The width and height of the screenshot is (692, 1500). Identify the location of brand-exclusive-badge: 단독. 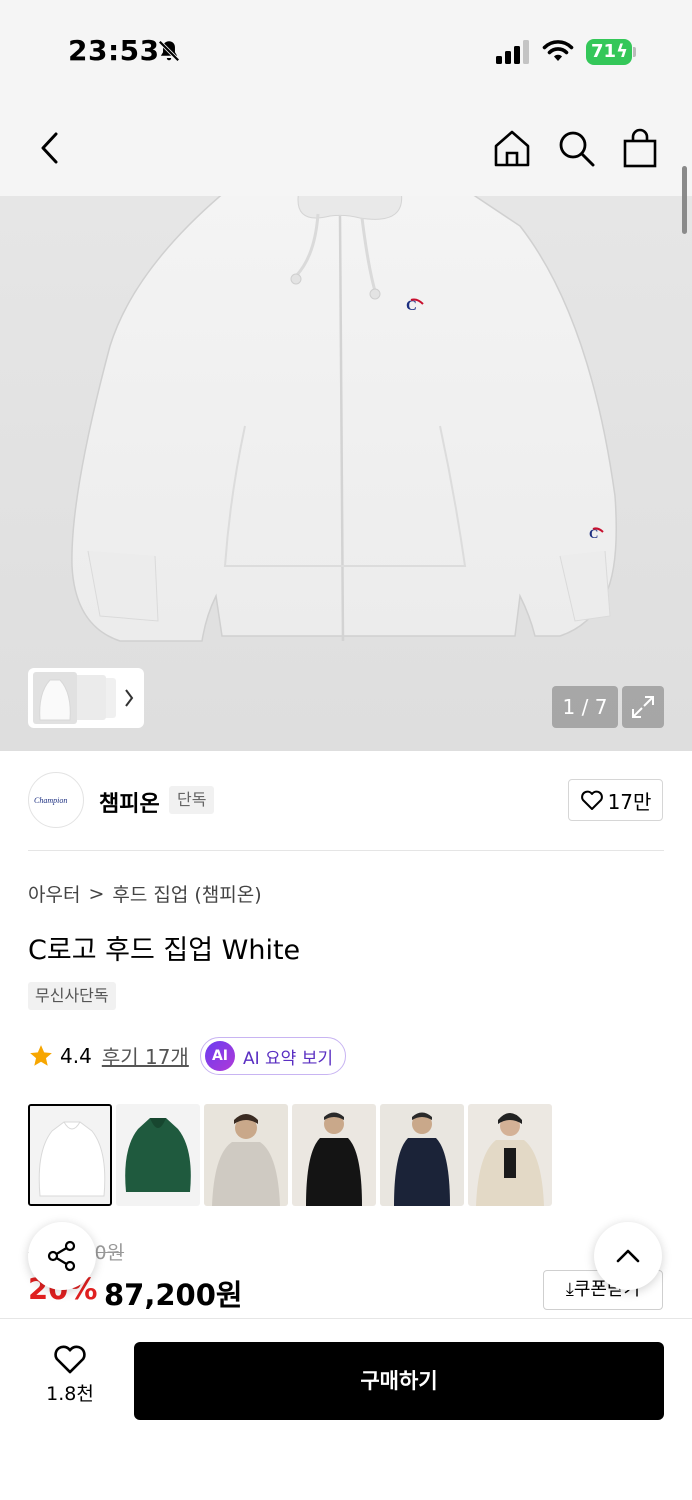
(192, 800).